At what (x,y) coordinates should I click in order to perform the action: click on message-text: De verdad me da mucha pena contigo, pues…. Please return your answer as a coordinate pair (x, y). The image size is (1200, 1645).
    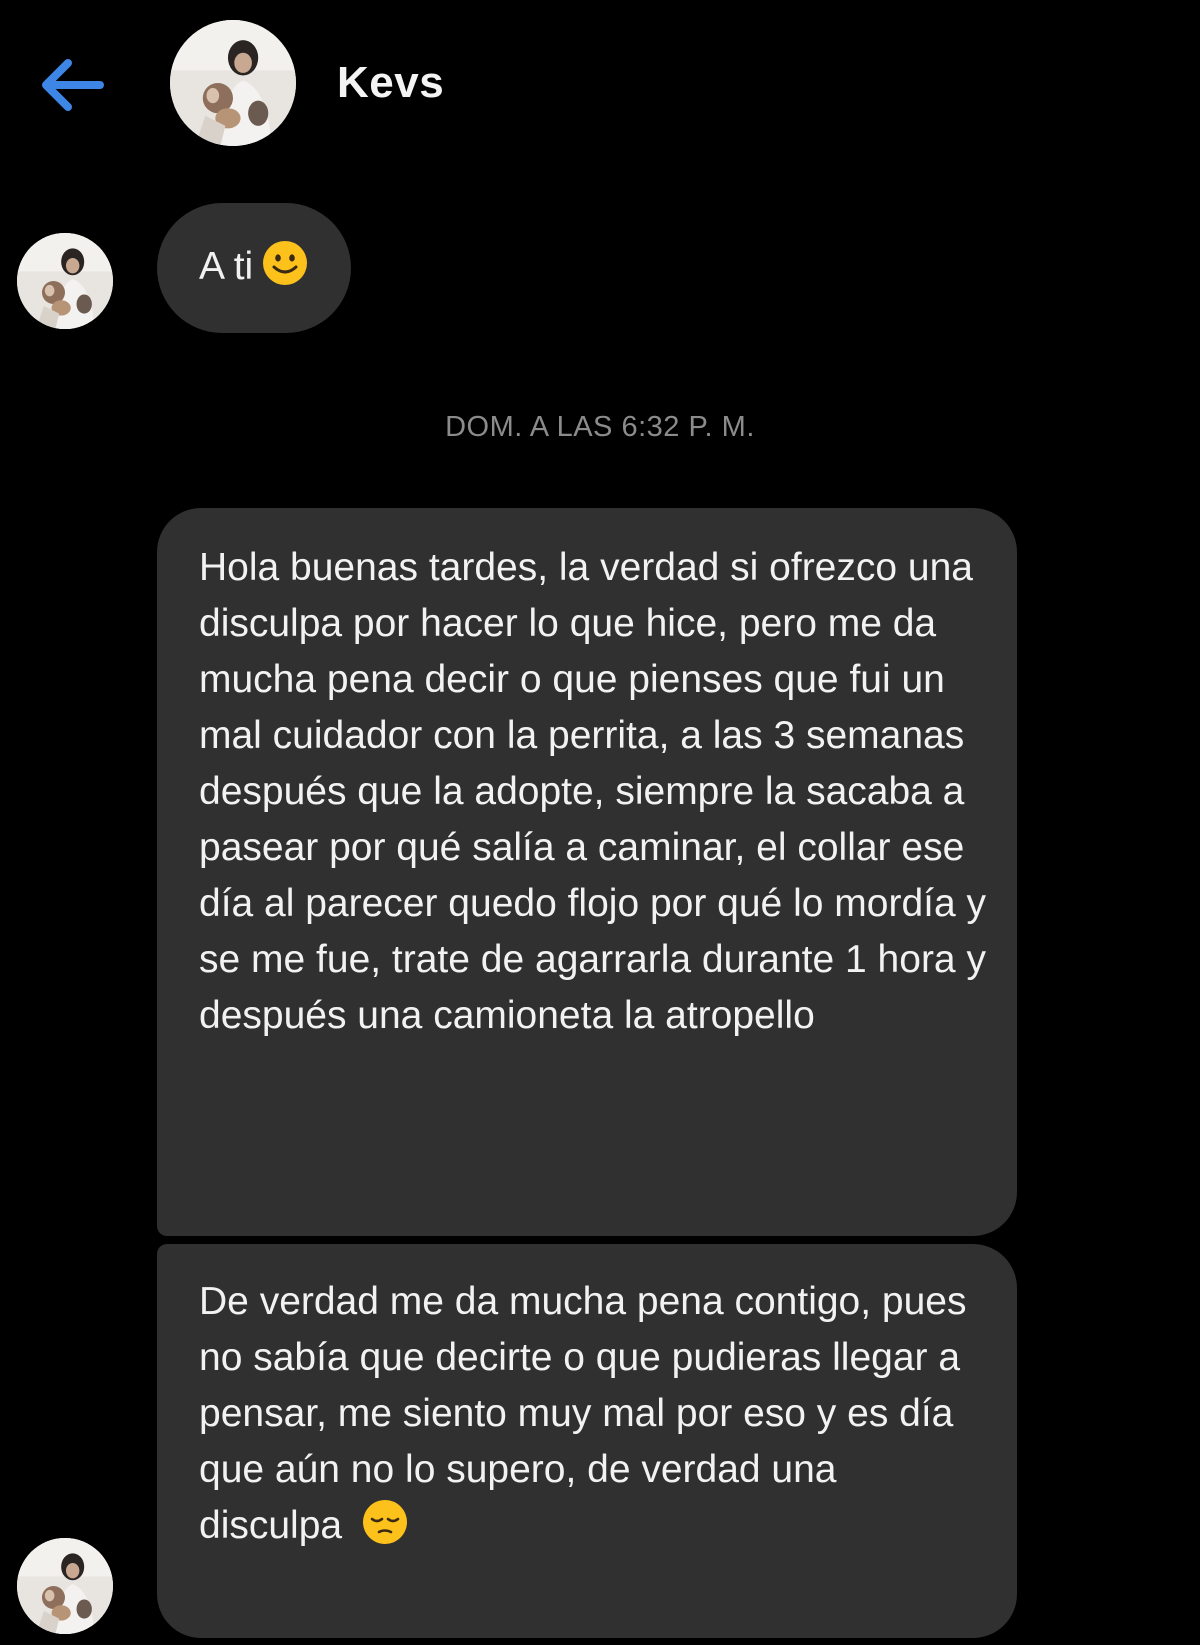
    Looking at the image, I should click on (583, 1413).